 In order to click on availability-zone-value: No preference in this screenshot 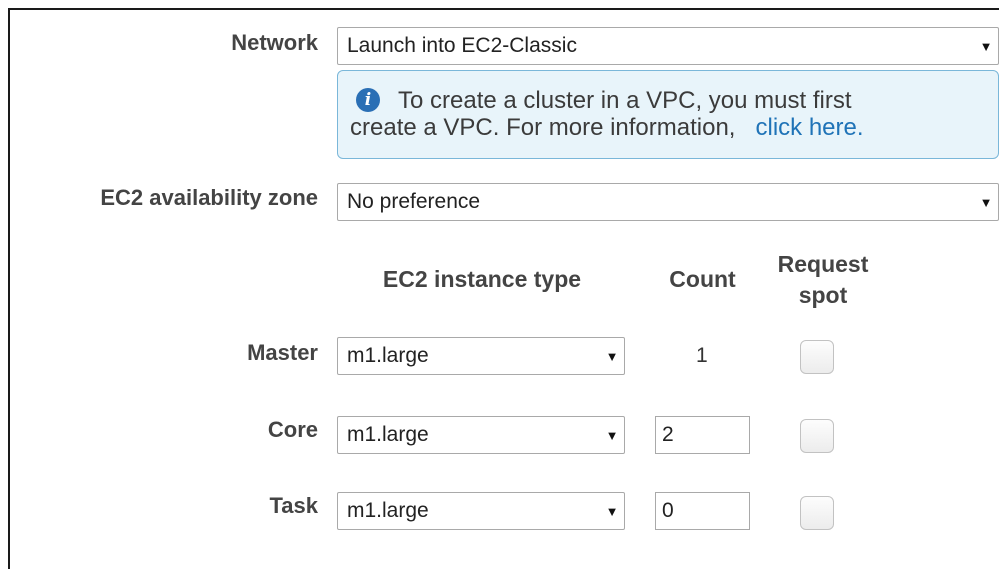, I will do `click(414, 201)`.